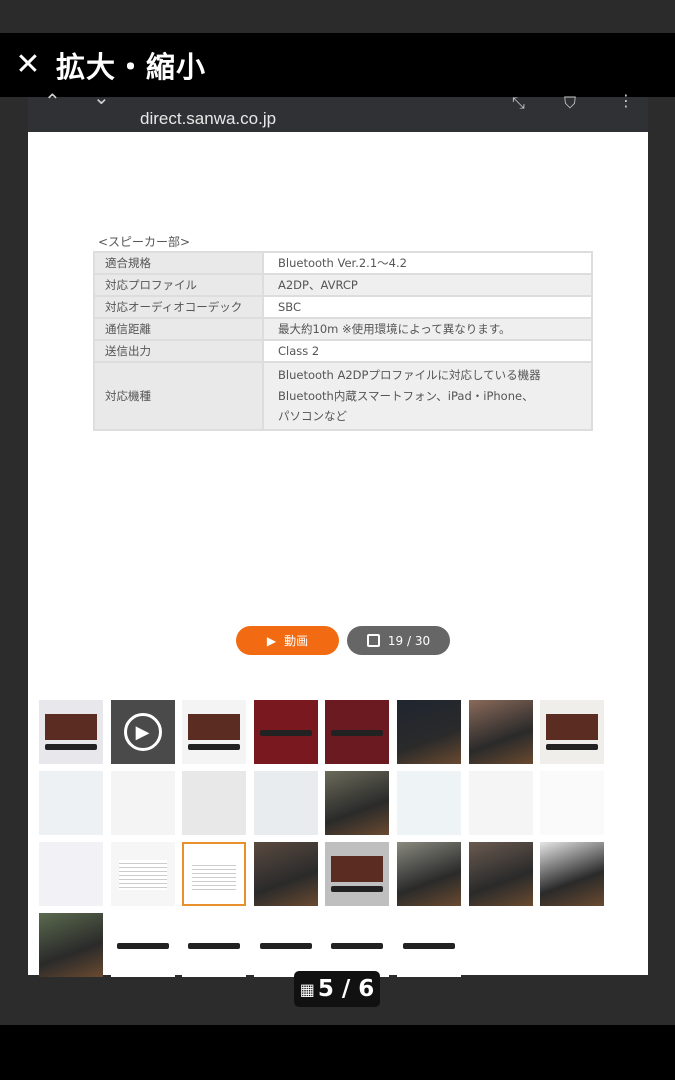 This screenshot has height=1080, width=675. Describe the element at coordinates (626, 100) in the screenshot. I see `more-icon: ⋮` at that location.